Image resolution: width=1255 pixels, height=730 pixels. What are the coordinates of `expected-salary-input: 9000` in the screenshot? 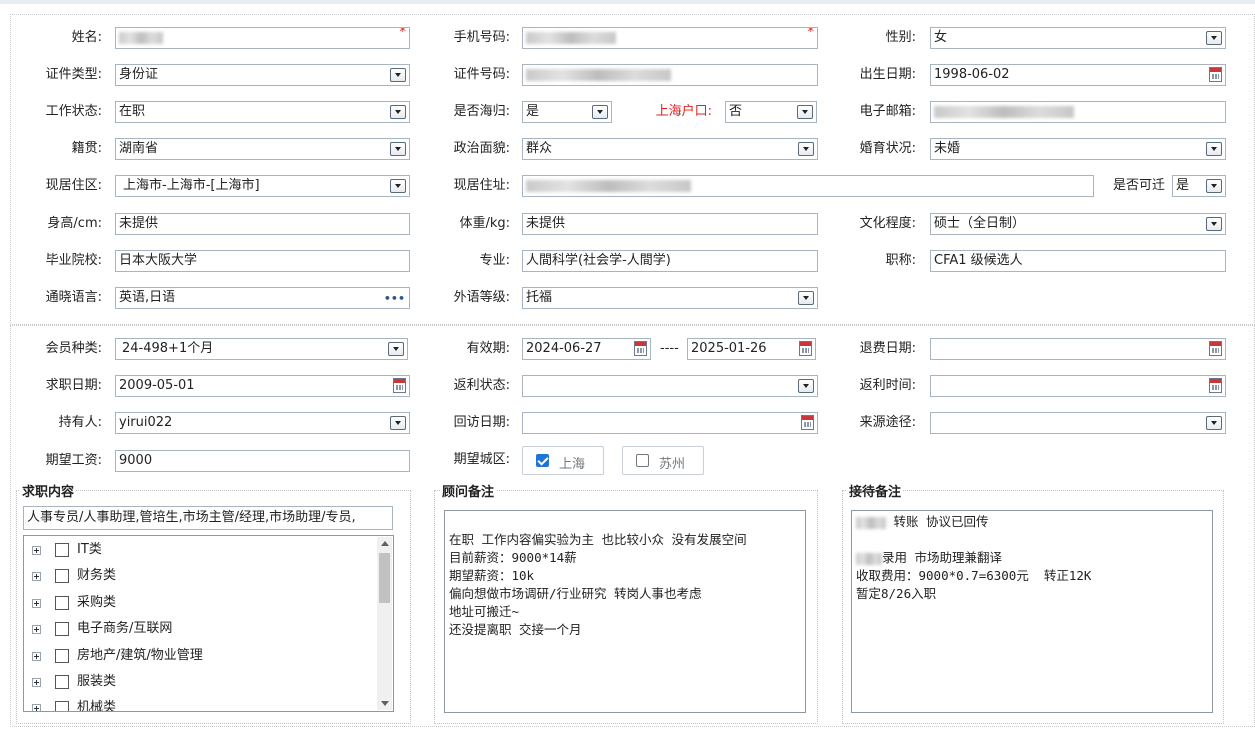 It's located at (262, 461).